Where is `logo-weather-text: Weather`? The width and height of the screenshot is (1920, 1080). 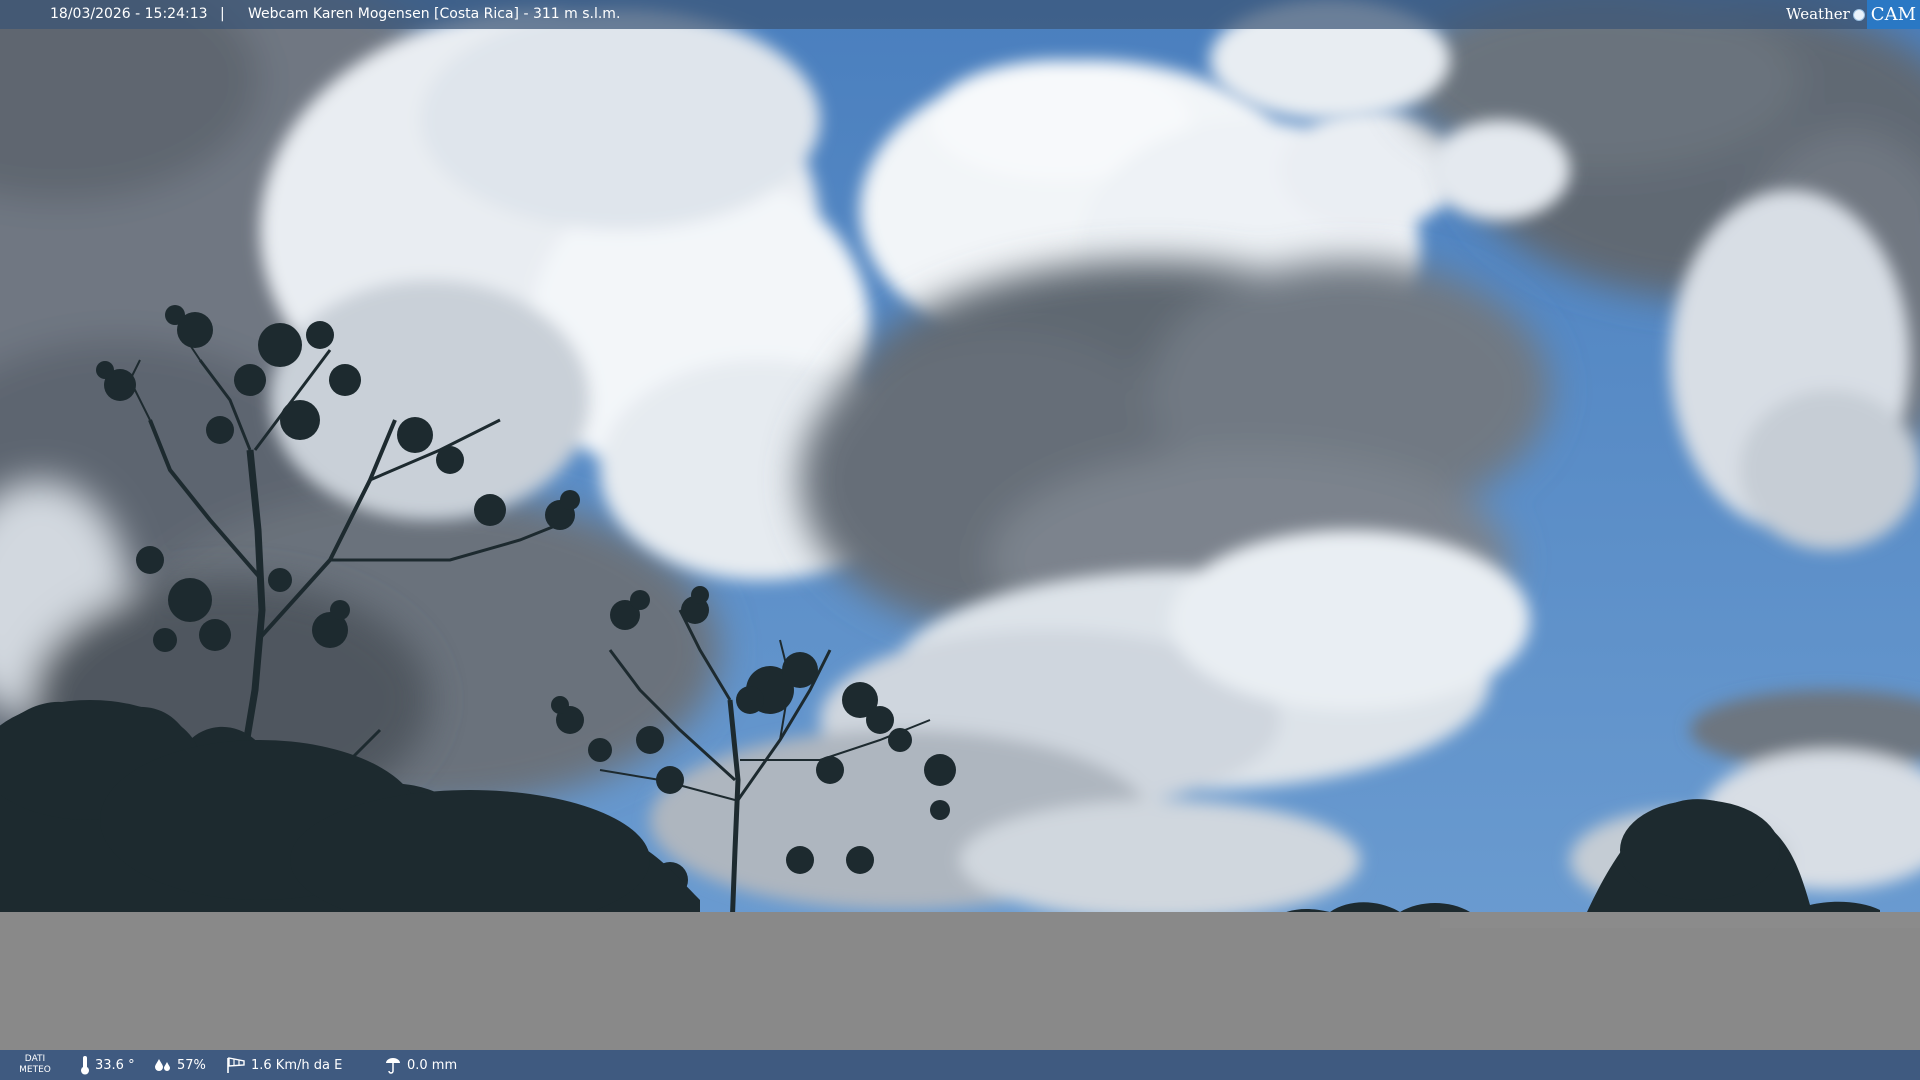 logo-weather-text: Weather is located at coordinates (1818, 14).